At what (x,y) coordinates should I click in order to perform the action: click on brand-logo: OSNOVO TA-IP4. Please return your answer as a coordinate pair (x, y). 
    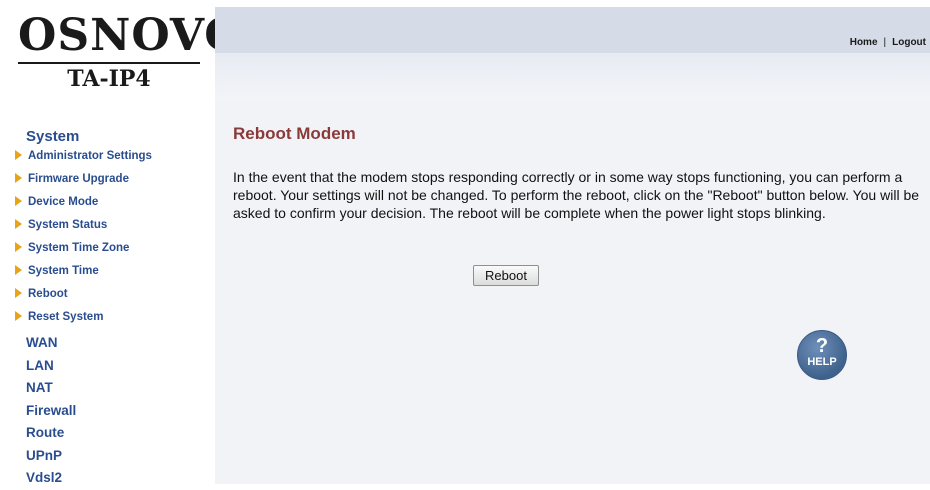
    Looking at the image, I should click on (131, 51).